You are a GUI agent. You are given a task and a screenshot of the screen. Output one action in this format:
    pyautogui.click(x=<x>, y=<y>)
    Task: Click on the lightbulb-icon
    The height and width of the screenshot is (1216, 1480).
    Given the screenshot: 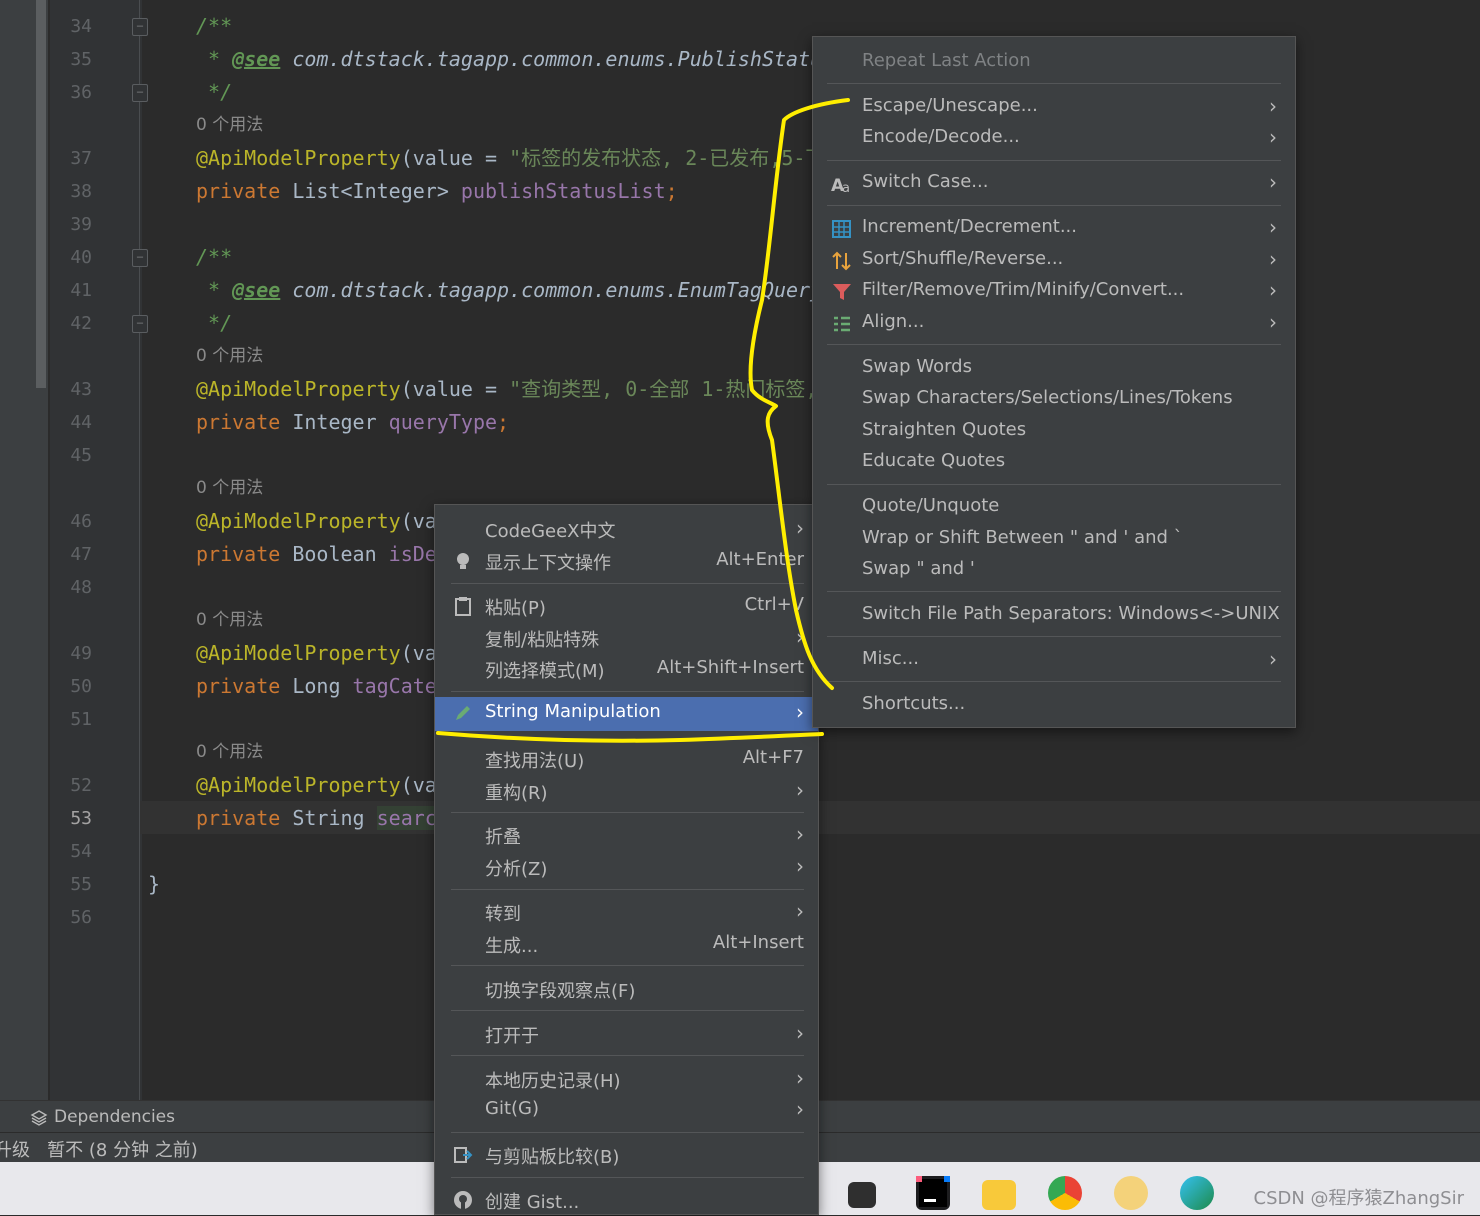 What is the action you would take?
    pyautogui.click(x=463, y=561)
    